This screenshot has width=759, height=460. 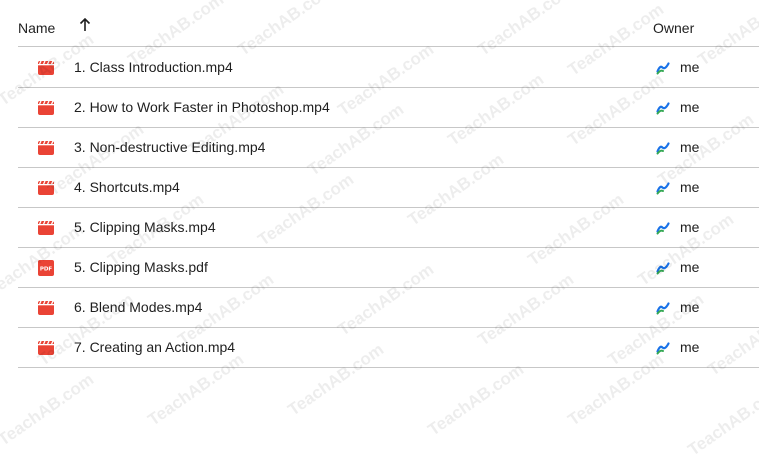 I want to click on file-row: 3. Non-destructive Editing.mp4 me, so click(x=388, y=148).